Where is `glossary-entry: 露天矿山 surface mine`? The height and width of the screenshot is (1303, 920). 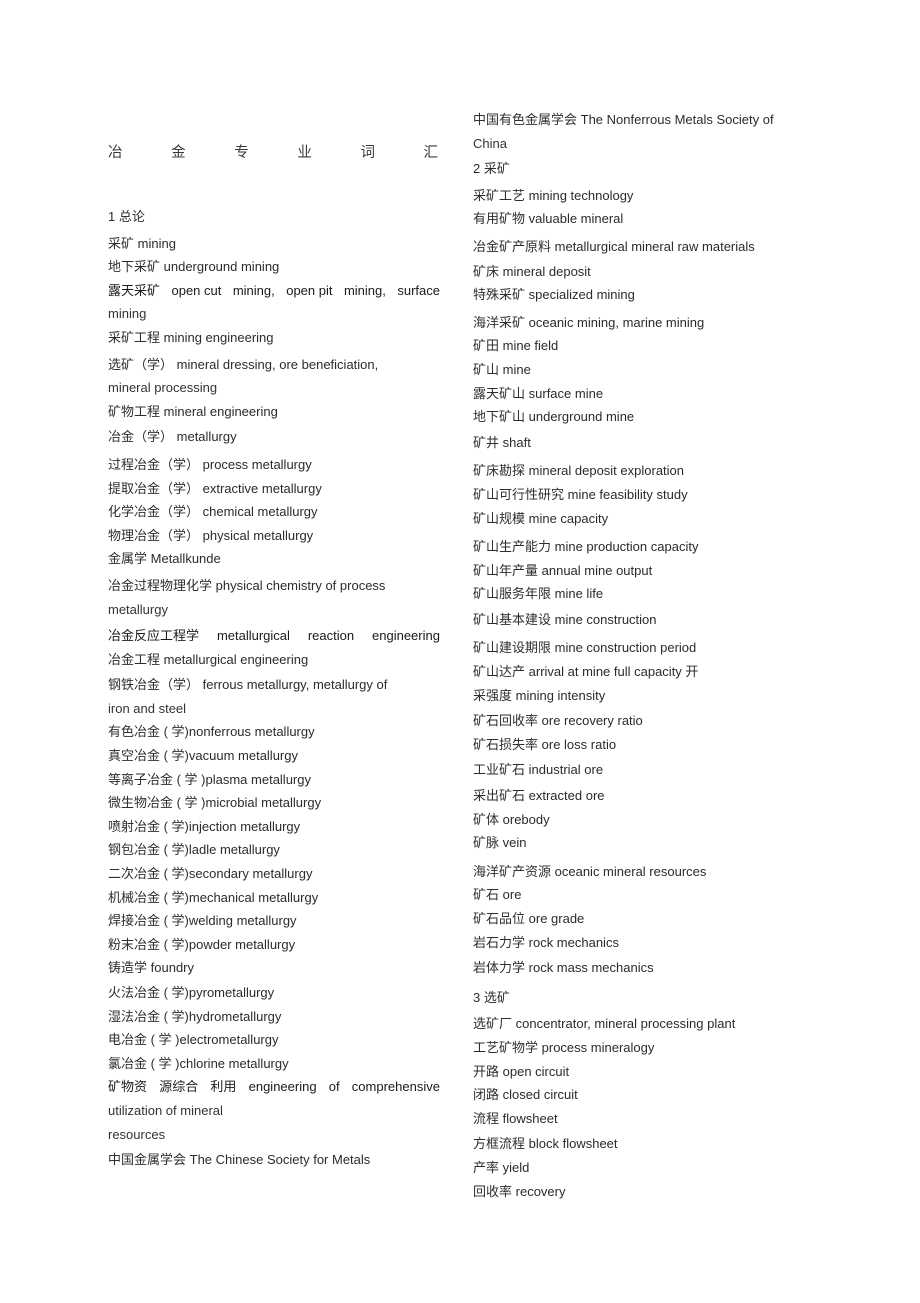
glossary-entry: 露天矿山 surface mine is located at coordinates (628, 394).